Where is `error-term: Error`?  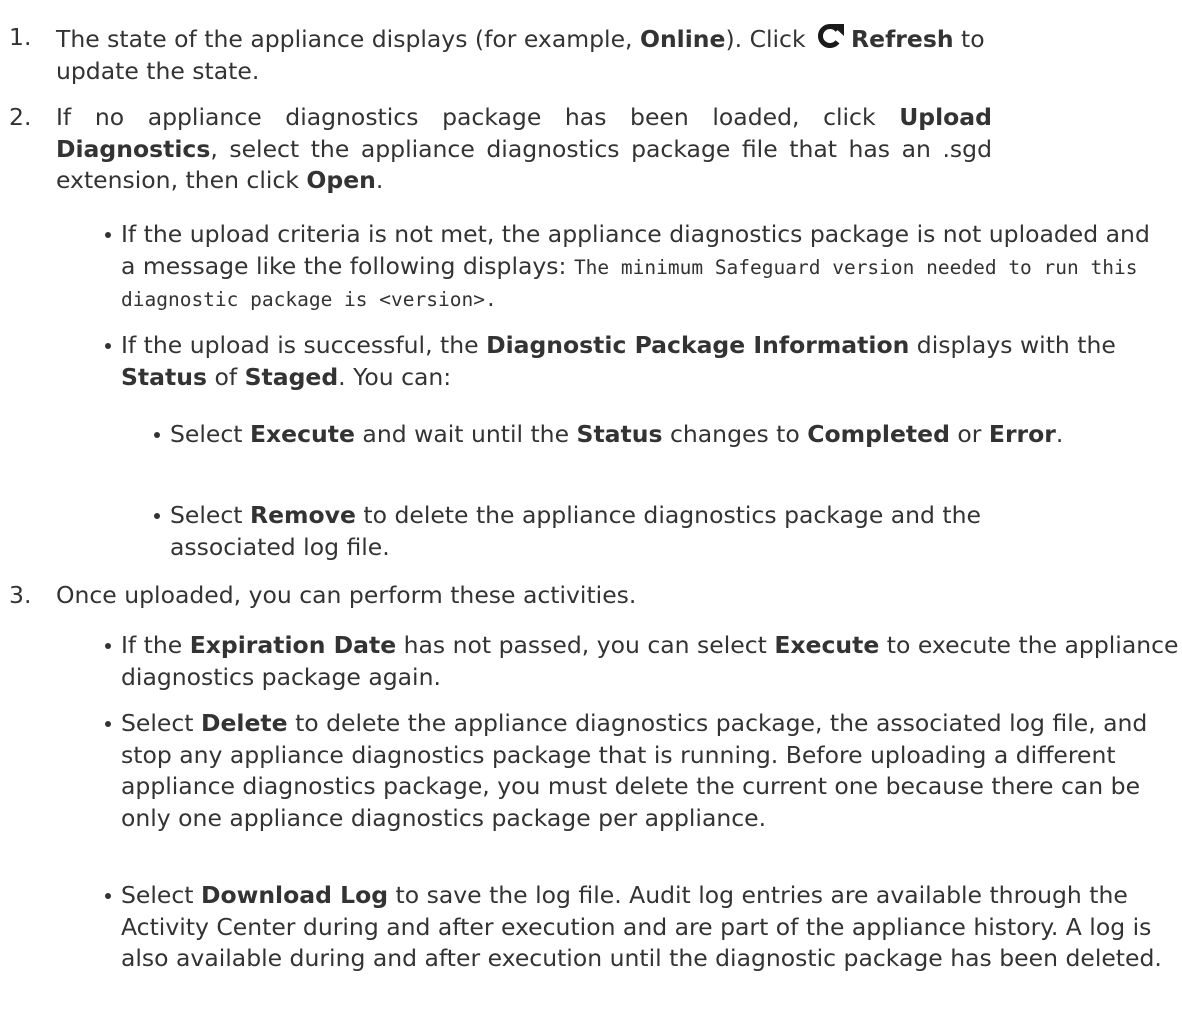 error-term: Error is located at coordinates (1022, 434).